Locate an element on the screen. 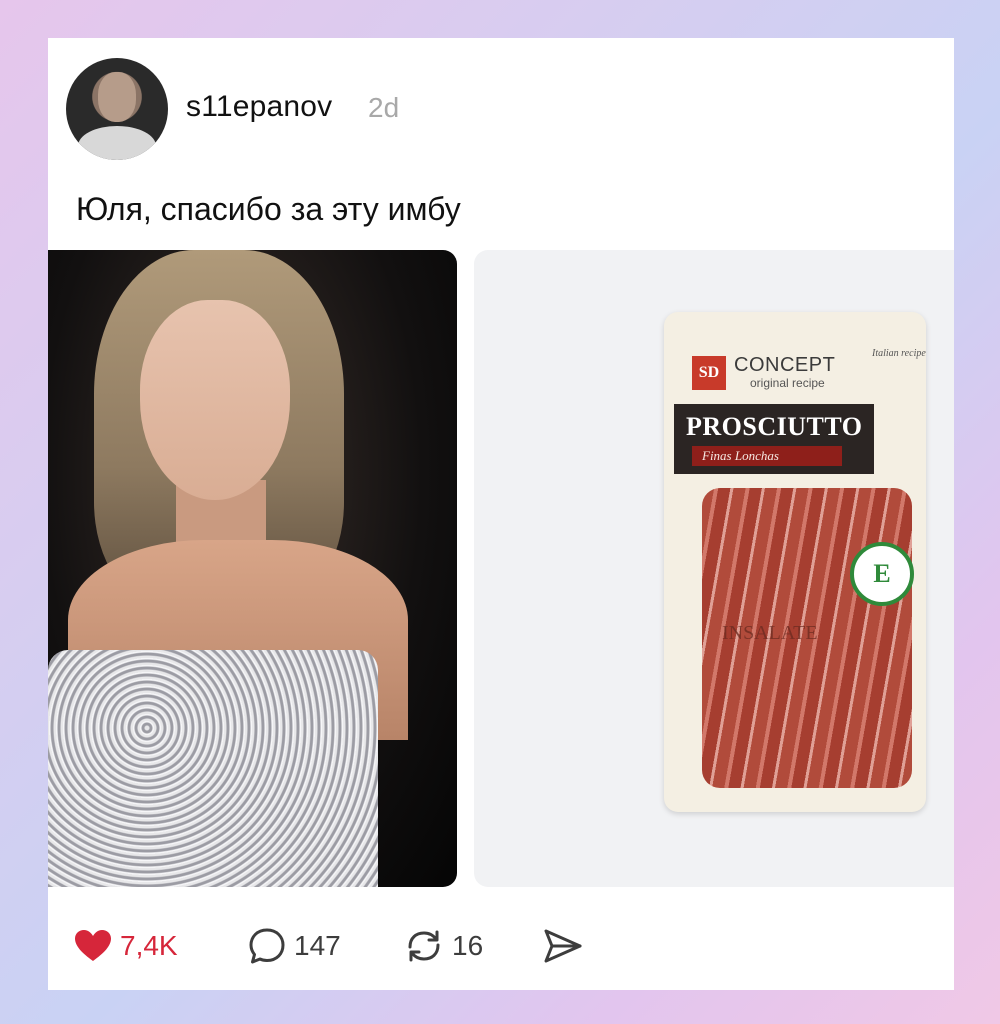 The height and width of the screenshot is (1024, 1000). e-badge: E is located at coordinates (882, 574).